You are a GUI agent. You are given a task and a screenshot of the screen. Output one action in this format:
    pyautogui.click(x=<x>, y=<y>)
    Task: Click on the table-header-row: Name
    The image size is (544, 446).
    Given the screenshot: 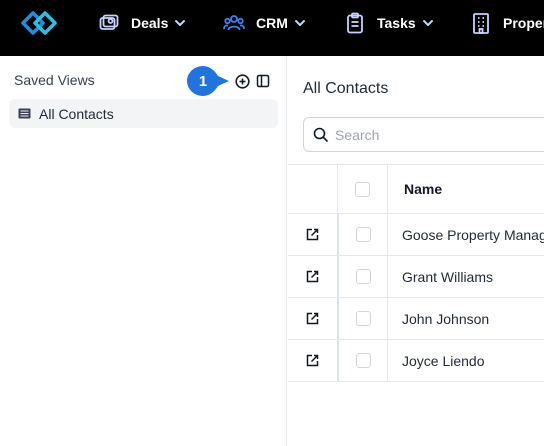 What is the action you would take?
    pyautogui.click(x=416, y=189)
    